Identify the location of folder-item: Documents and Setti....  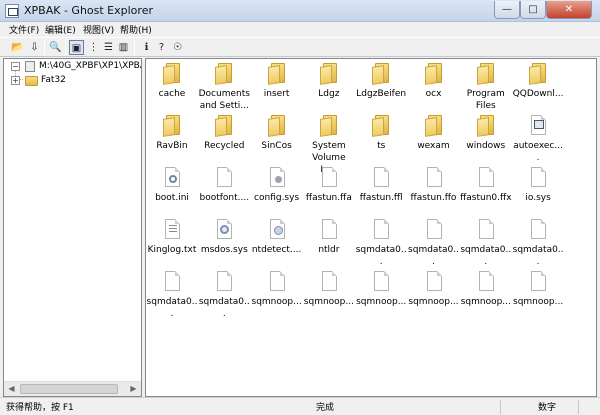
(224, 89).